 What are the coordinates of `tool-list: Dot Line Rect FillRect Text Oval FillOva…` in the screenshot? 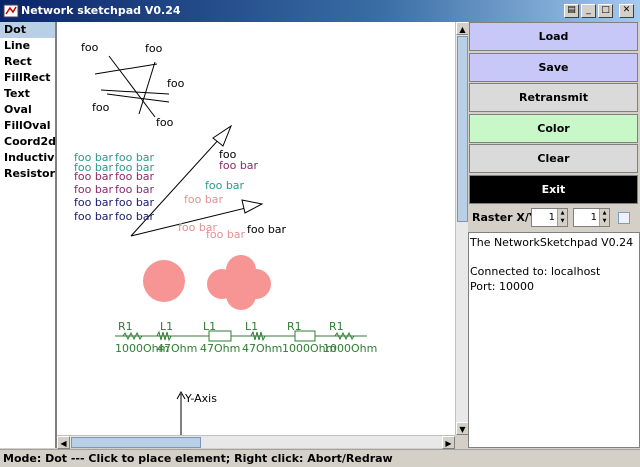 It's located at (28, 235).